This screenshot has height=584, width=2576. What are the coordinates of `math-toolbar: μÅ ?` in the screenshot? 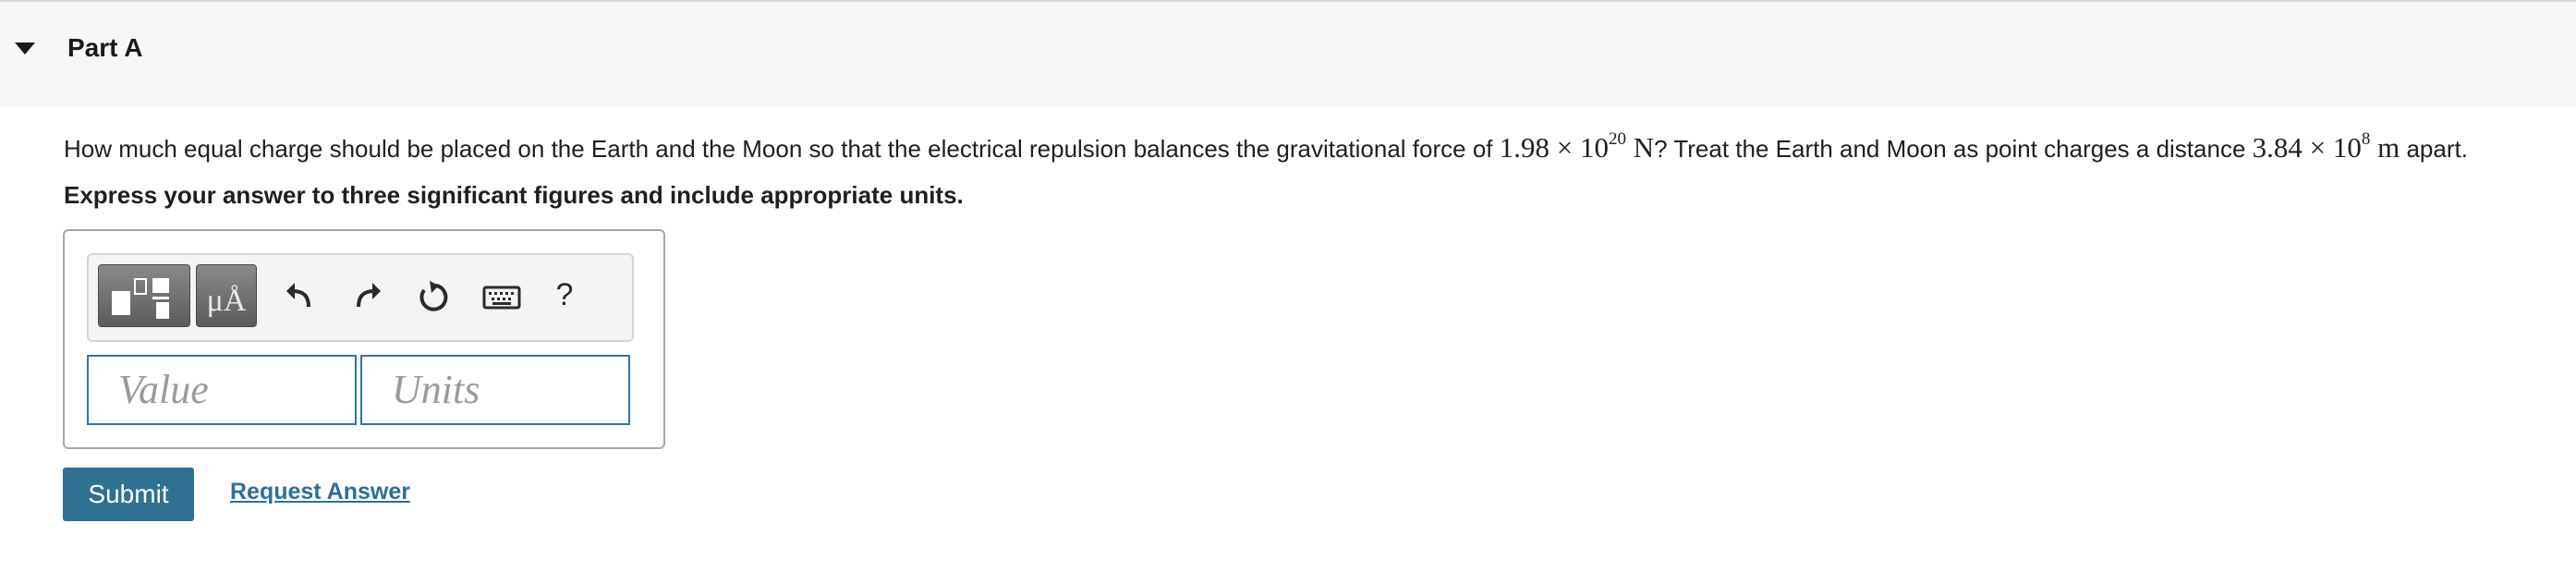 It's located at (360, 297).